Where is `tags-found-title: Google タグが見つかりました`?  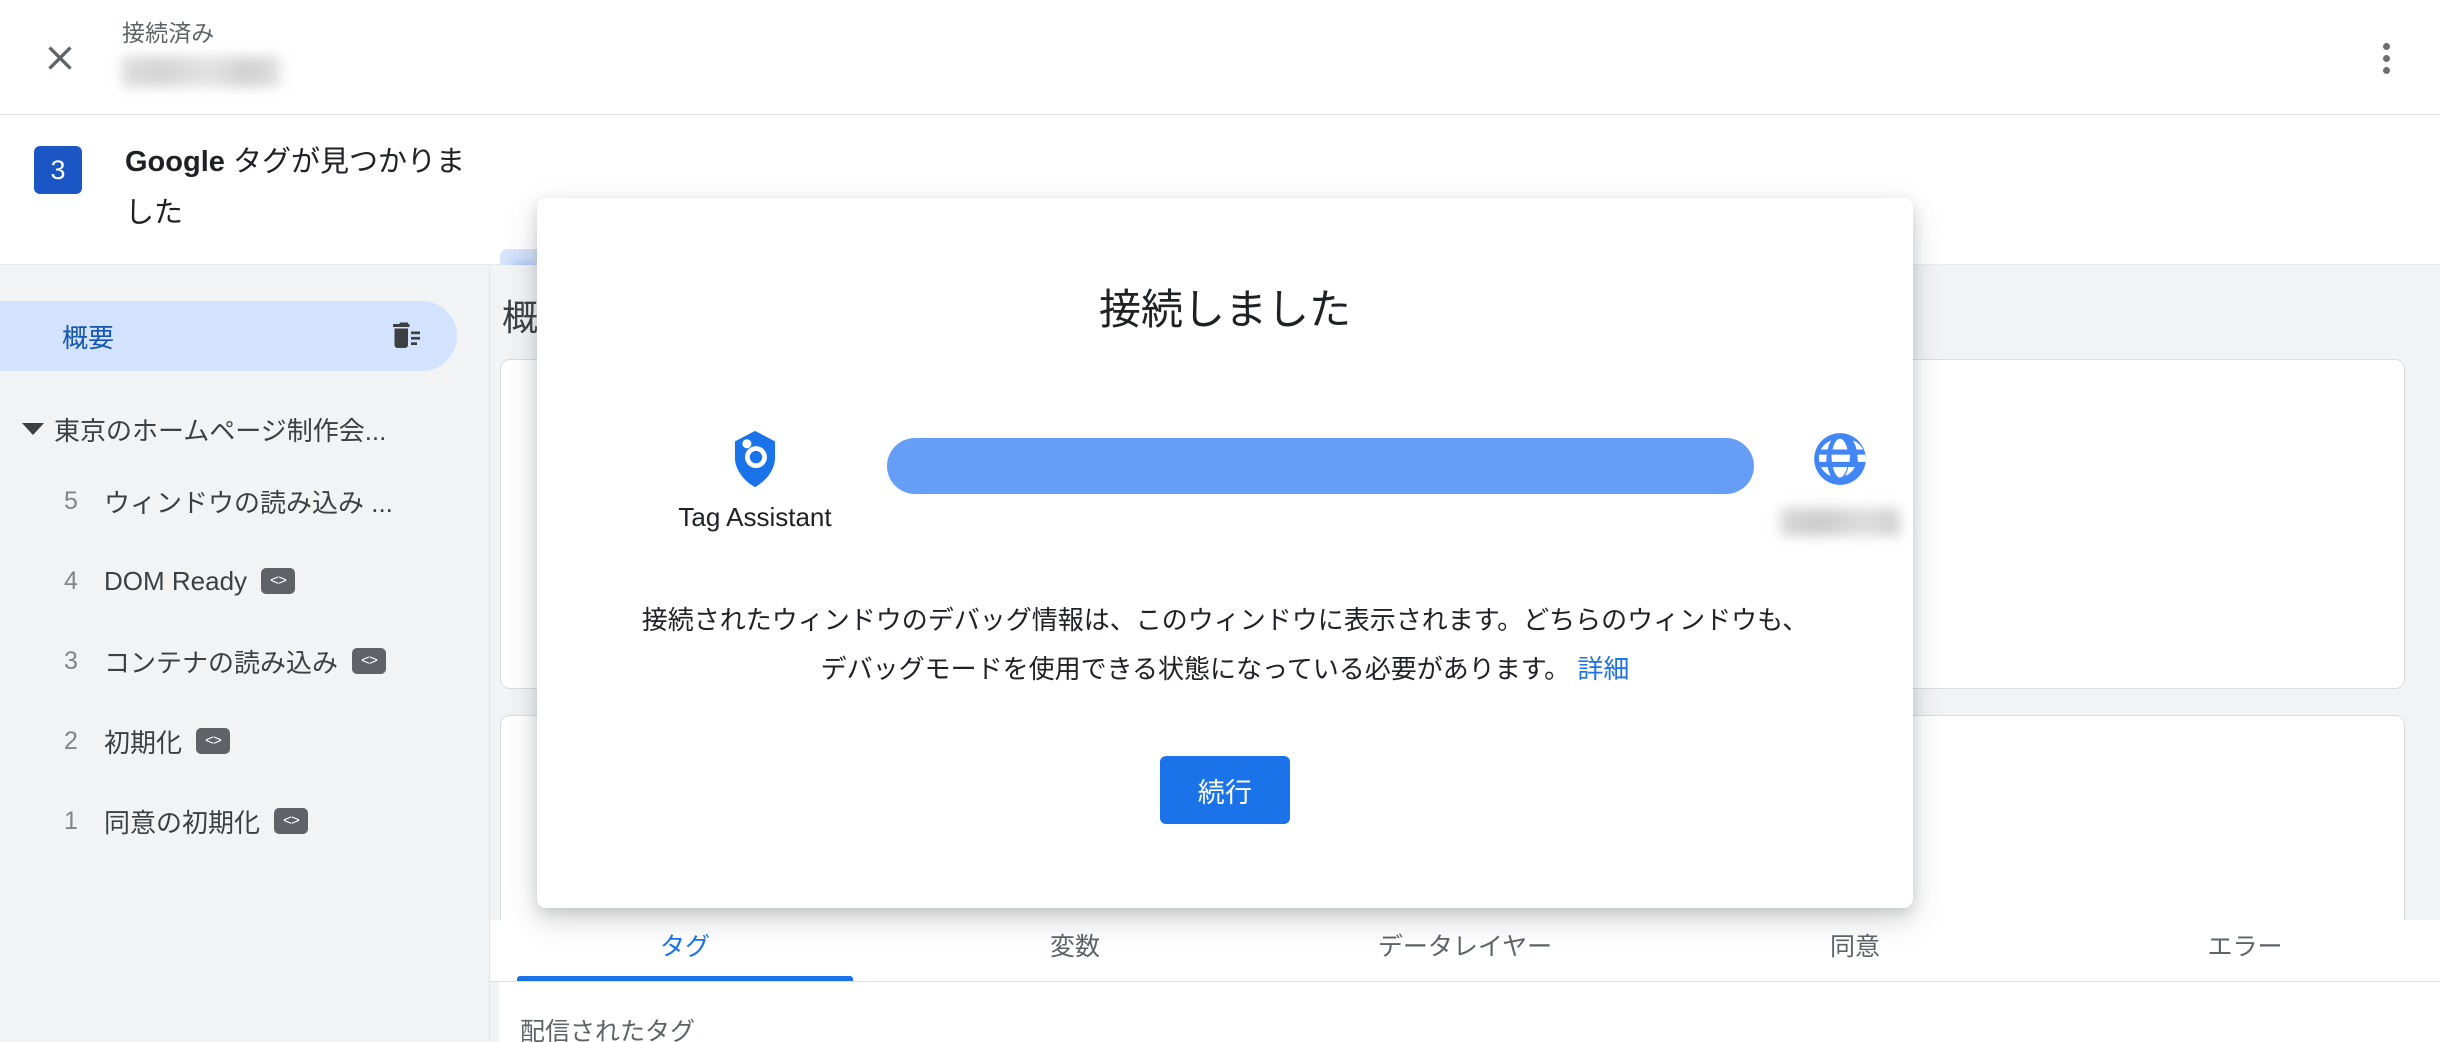
tags-found-title: Google タグが見つかりました is located at coordinates (305, 188).